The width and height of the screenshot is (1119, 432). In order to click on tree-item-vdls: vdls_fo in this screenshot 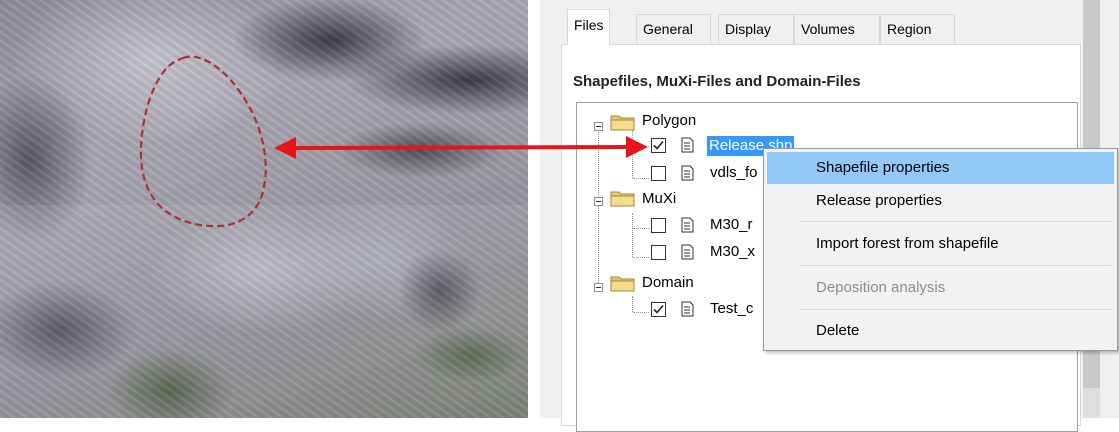, I will do `click(734, 172)`.